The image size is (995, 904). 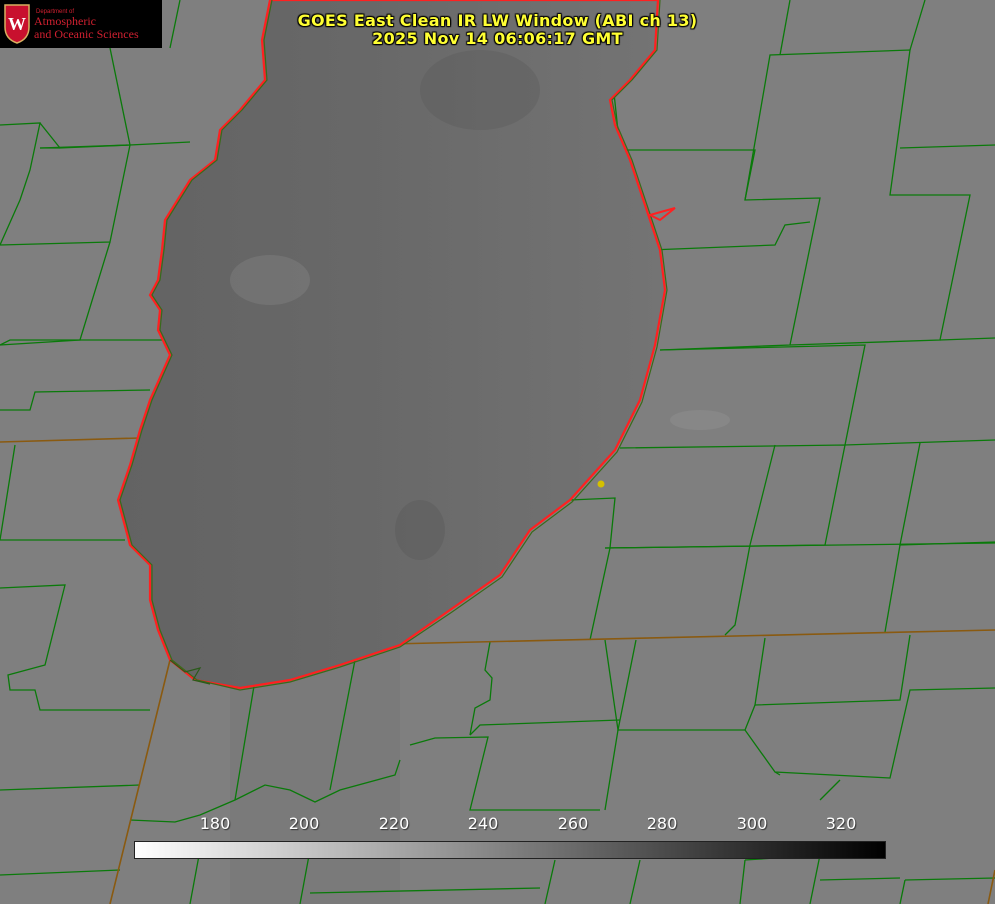 I want to click on colorbar, so click(x=510, y=850).